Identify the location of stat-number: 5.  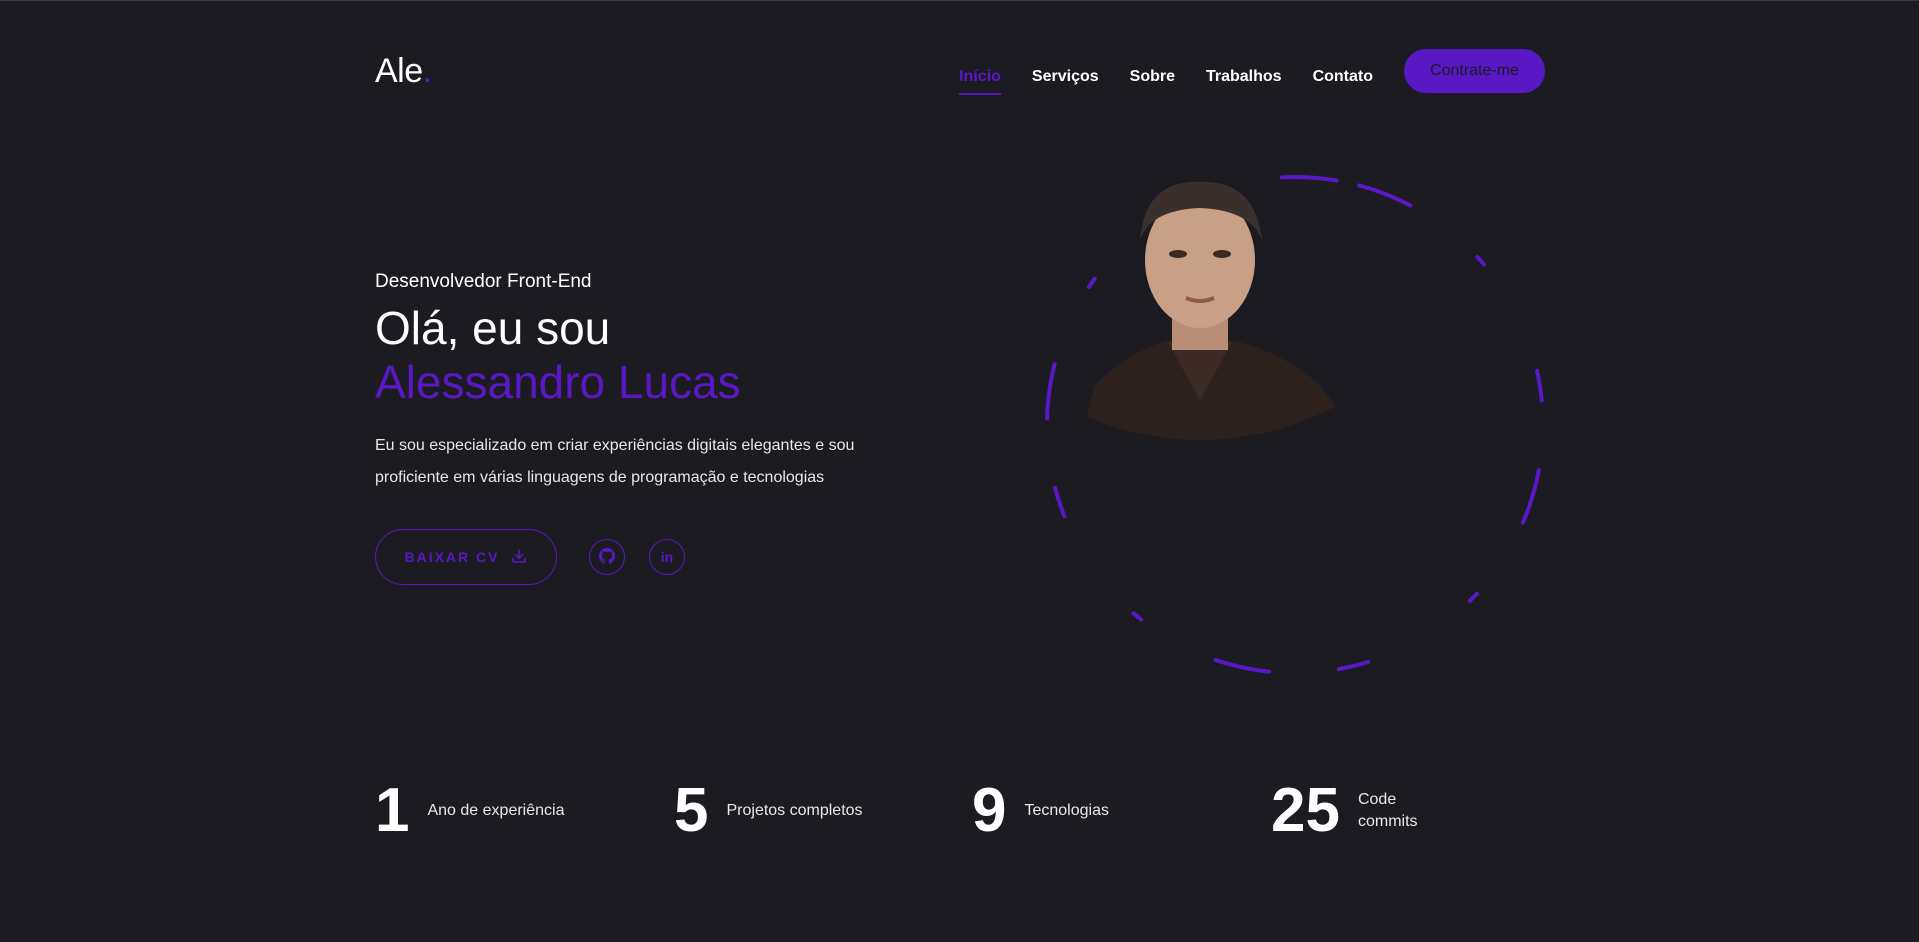
(691, 810).